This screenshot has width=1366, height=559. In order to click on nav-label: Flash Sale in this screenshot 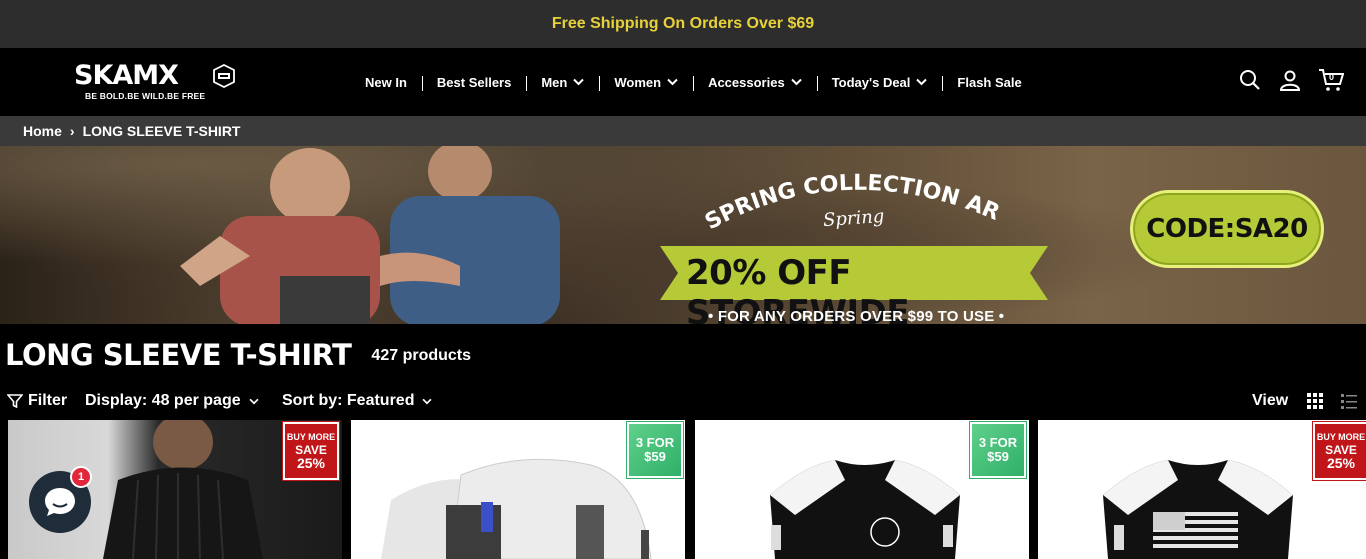, I will do `click(989, 82)`.